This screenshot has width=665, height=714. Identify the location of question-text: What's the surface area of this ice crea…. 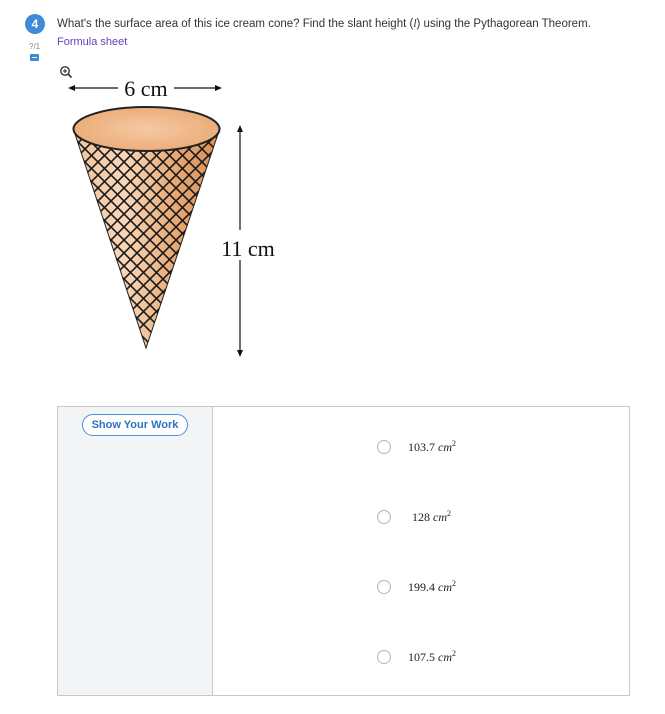
(324, 24).